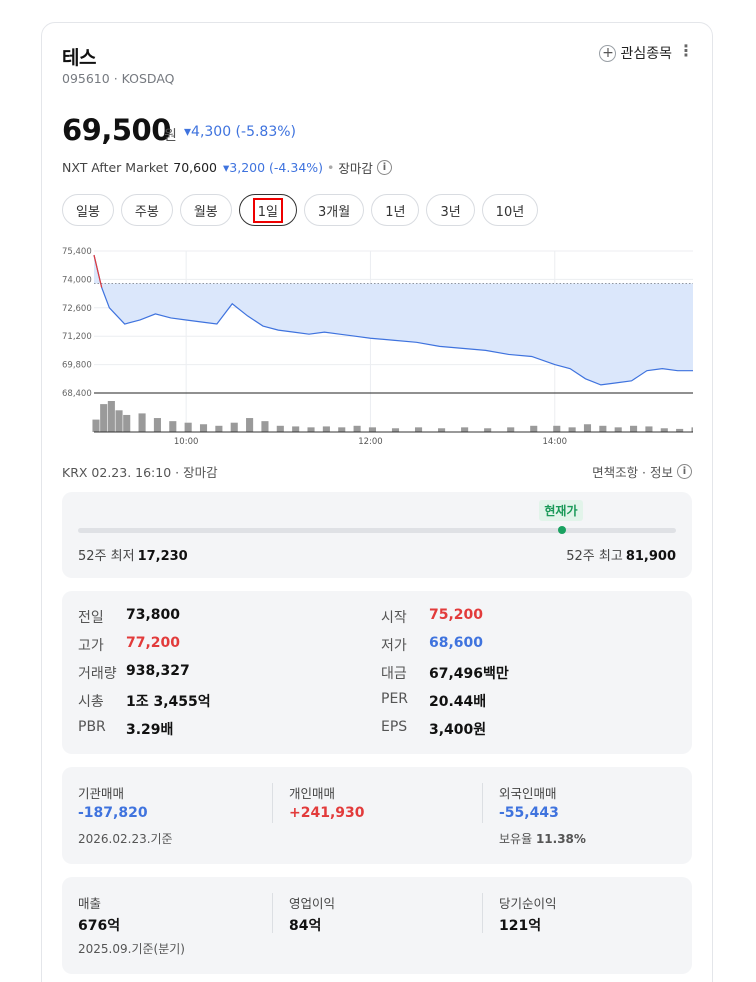  Describe the element at coordinates (334, 210) in the screenshot. I see `tab-3-months: 3개월` at that location.